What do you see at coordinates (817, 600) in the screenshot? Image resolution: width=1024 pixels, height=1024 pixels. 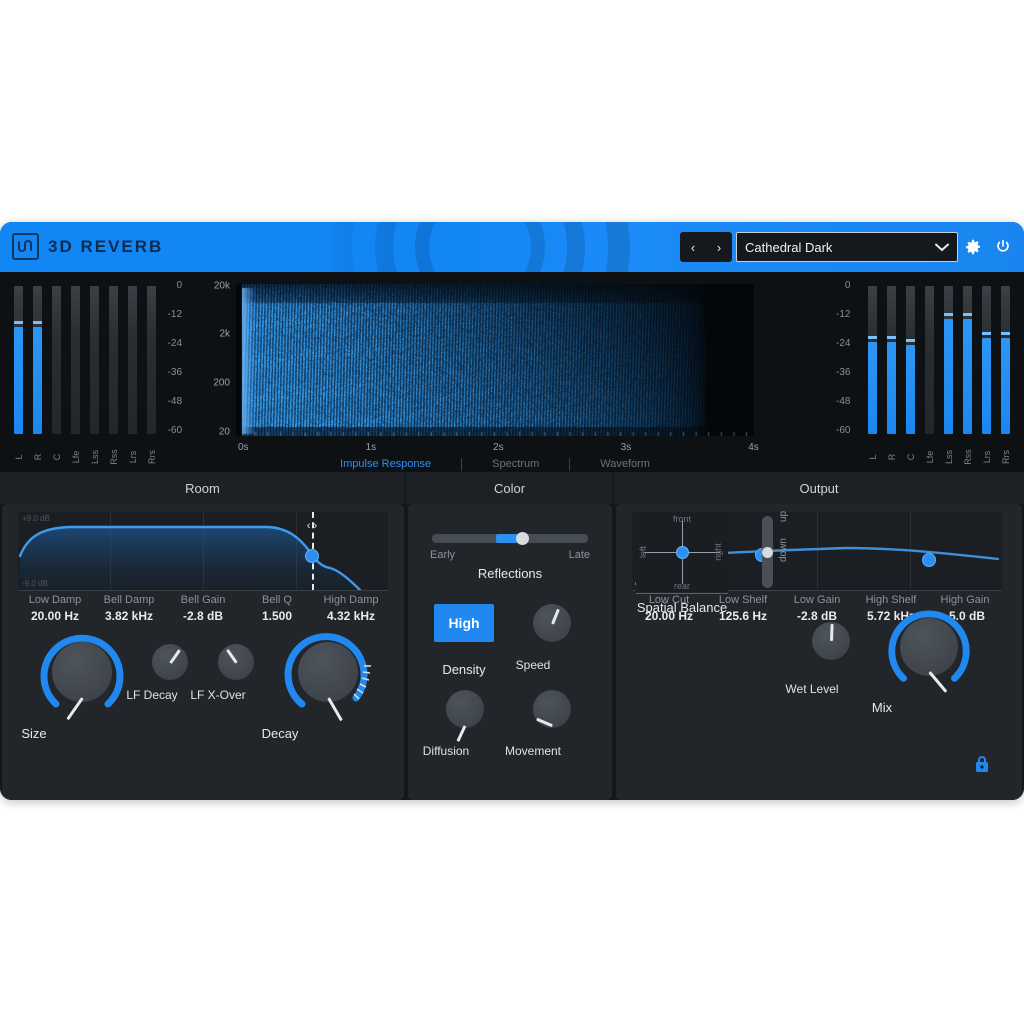 I see `eq-param-name: Low Gain` at bounding box center [817, 600].